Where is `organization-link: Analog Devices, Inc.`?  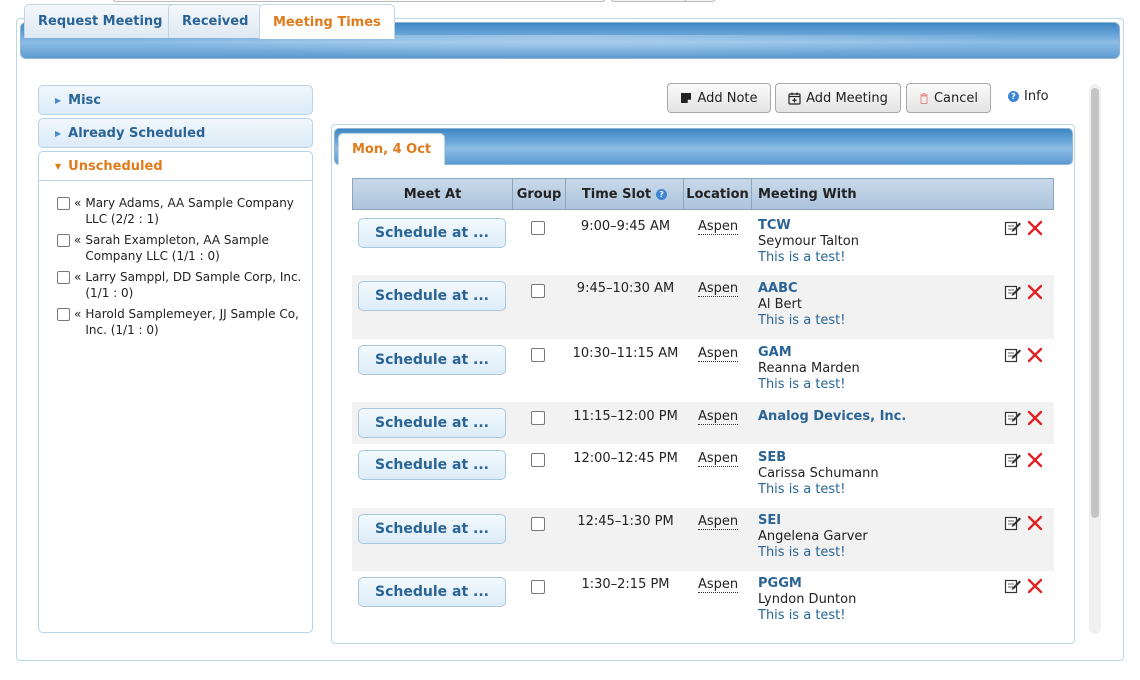 organization-link: Analog Devices, Inc. is located at coordinates (832, 417).